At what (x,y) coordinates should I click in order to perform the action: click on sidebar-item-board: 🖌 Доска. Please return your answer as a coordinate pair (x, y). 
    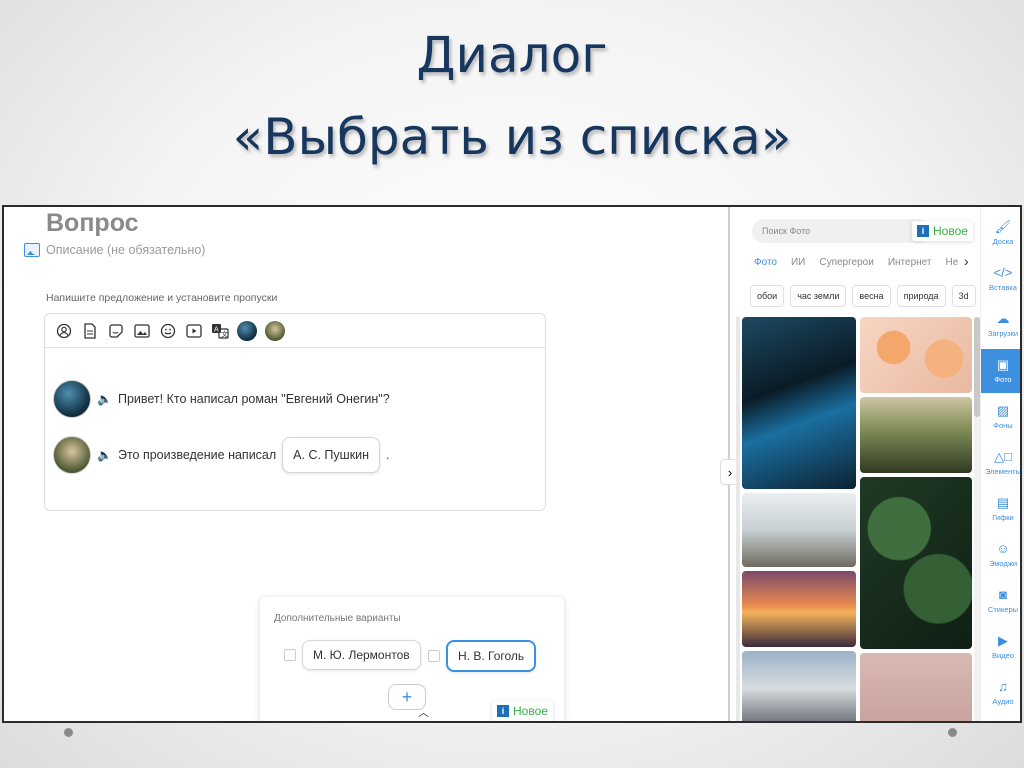
    Looking at the image, I should click on (1000, 233).